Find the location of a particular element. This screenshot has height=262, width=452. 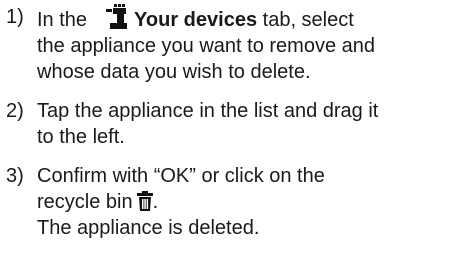

step-3-line-1: Confirm with “OK” or click on the is located at coordinates (181, 176).